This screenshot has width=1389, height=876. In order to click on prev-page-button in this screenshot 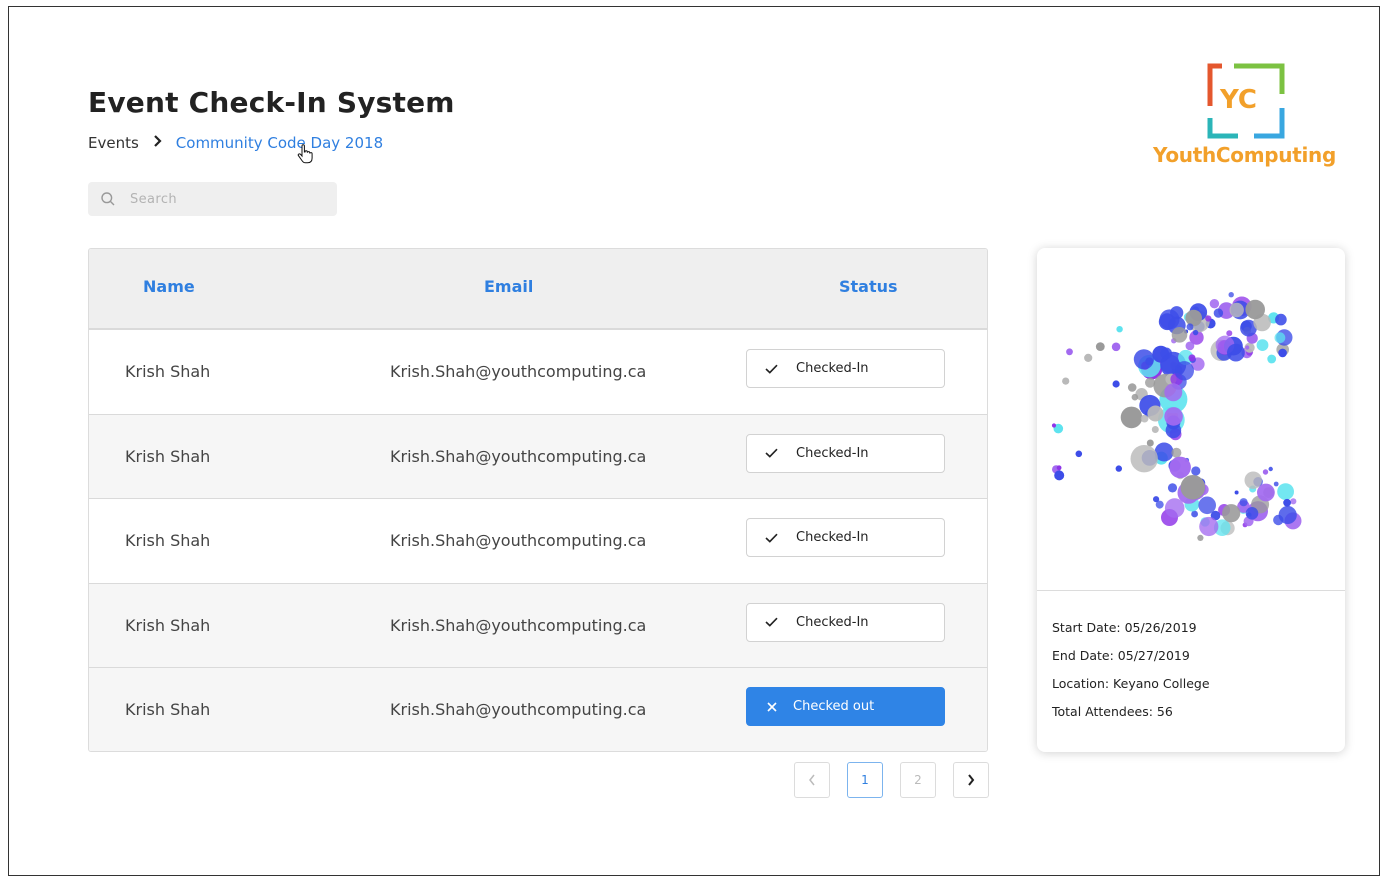, I will do `click(812, 780)`.